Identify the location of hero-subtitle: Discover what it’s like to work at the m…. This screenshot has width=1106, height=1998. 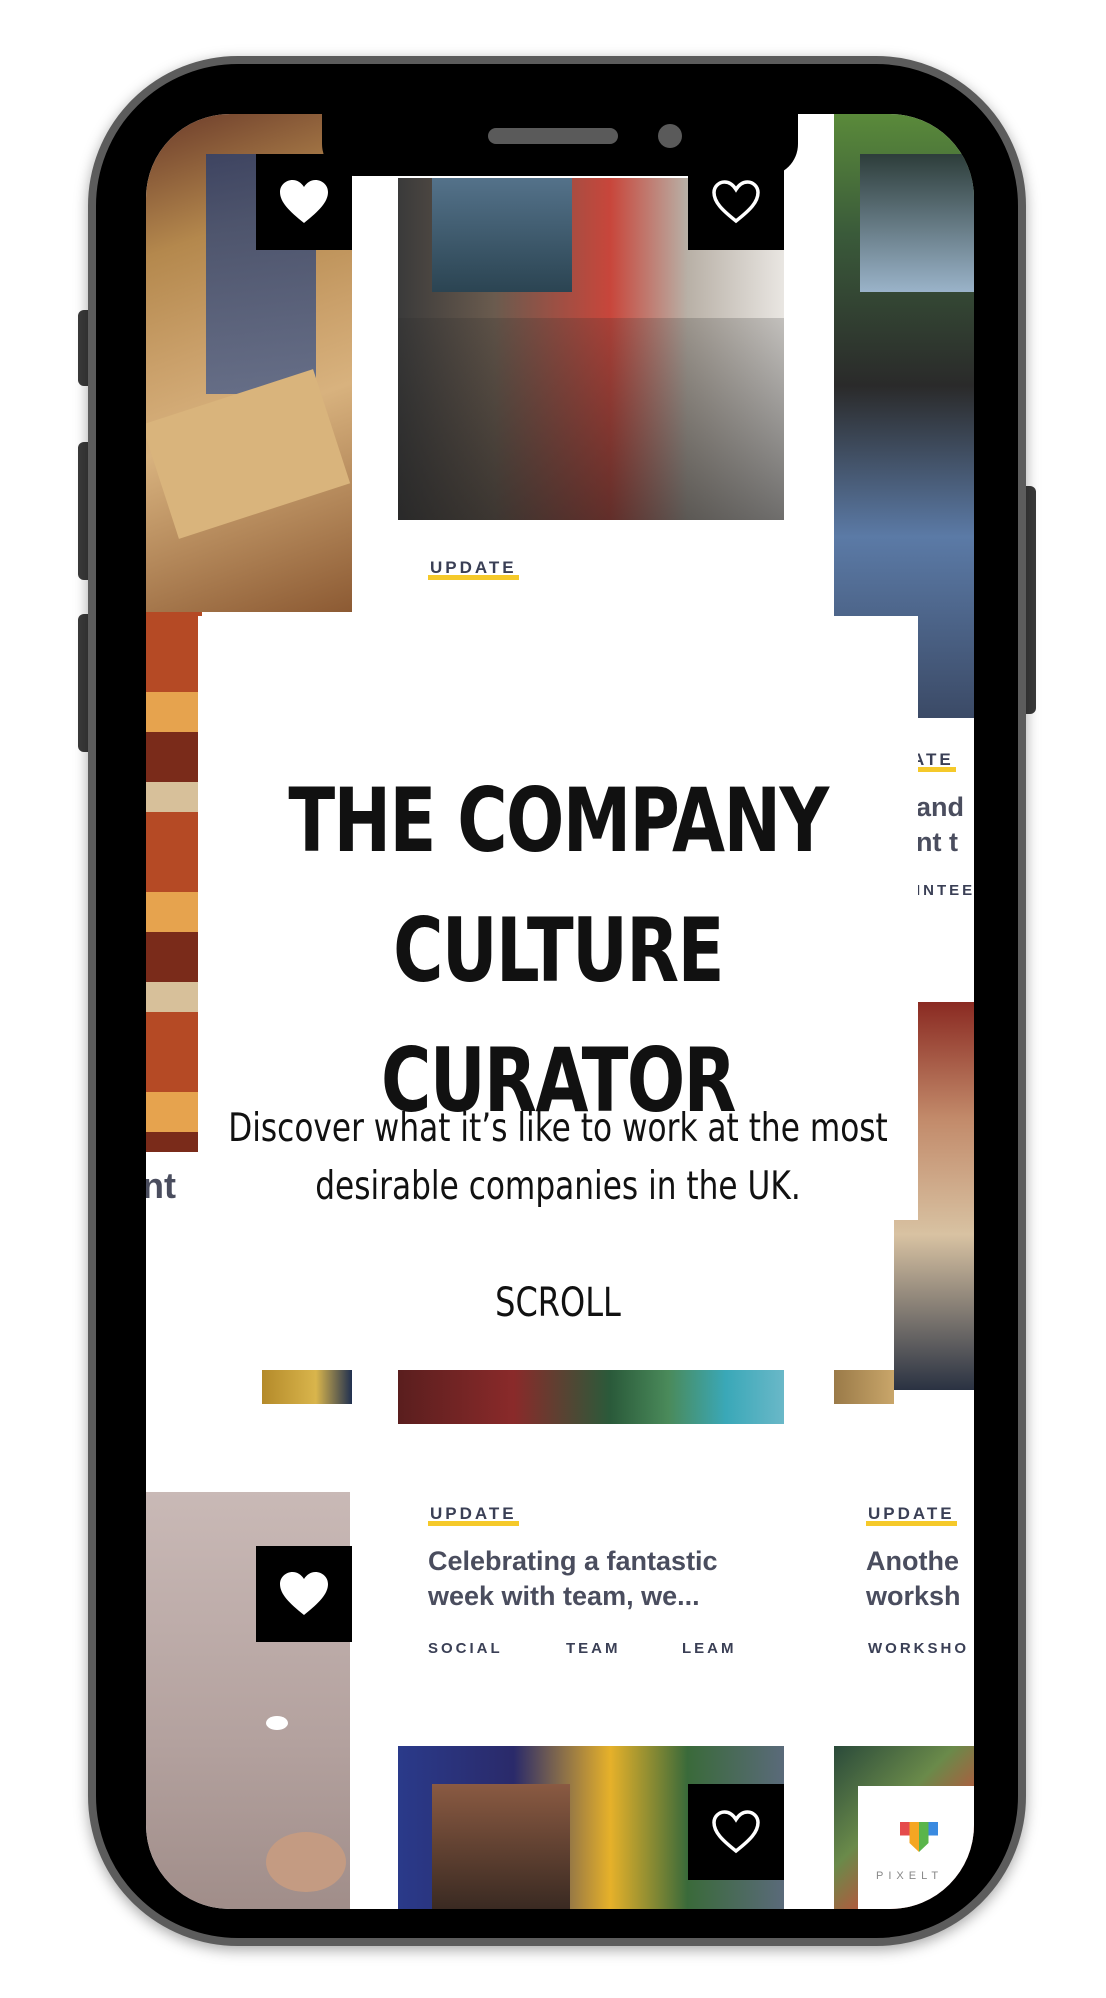
(558, 1158).